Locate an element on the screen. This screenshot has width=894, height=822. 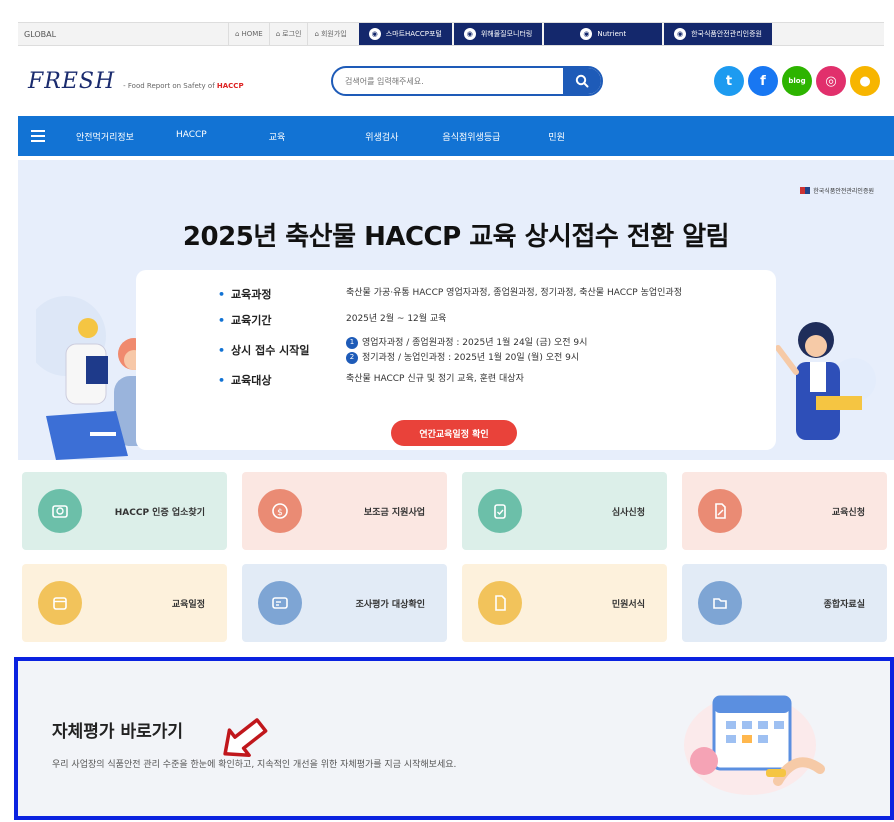
document-pen-icon is located at coordinates (720, 511).